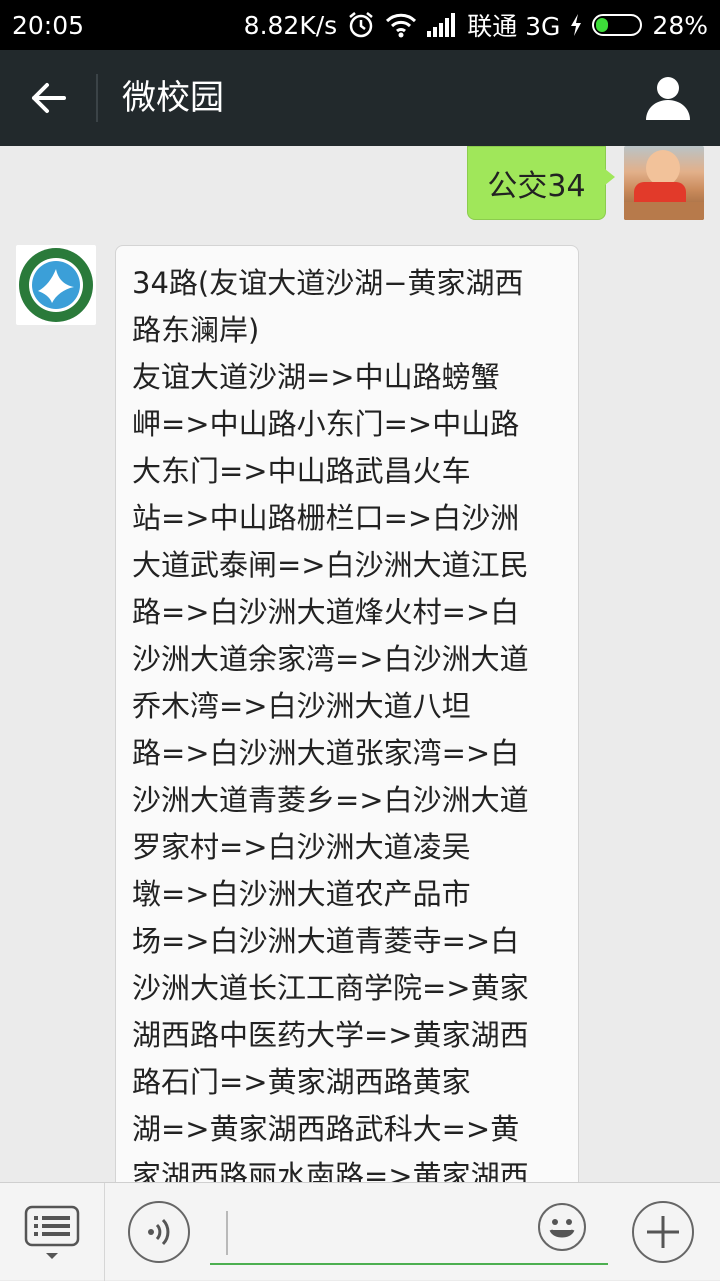 The width and height of the screenshot is (720, 1281). Describe the element at coordinates (330, 1170) in the screenshot. I see `message-line: 家湖西路丽水南路=>黄家湖西` at that location.